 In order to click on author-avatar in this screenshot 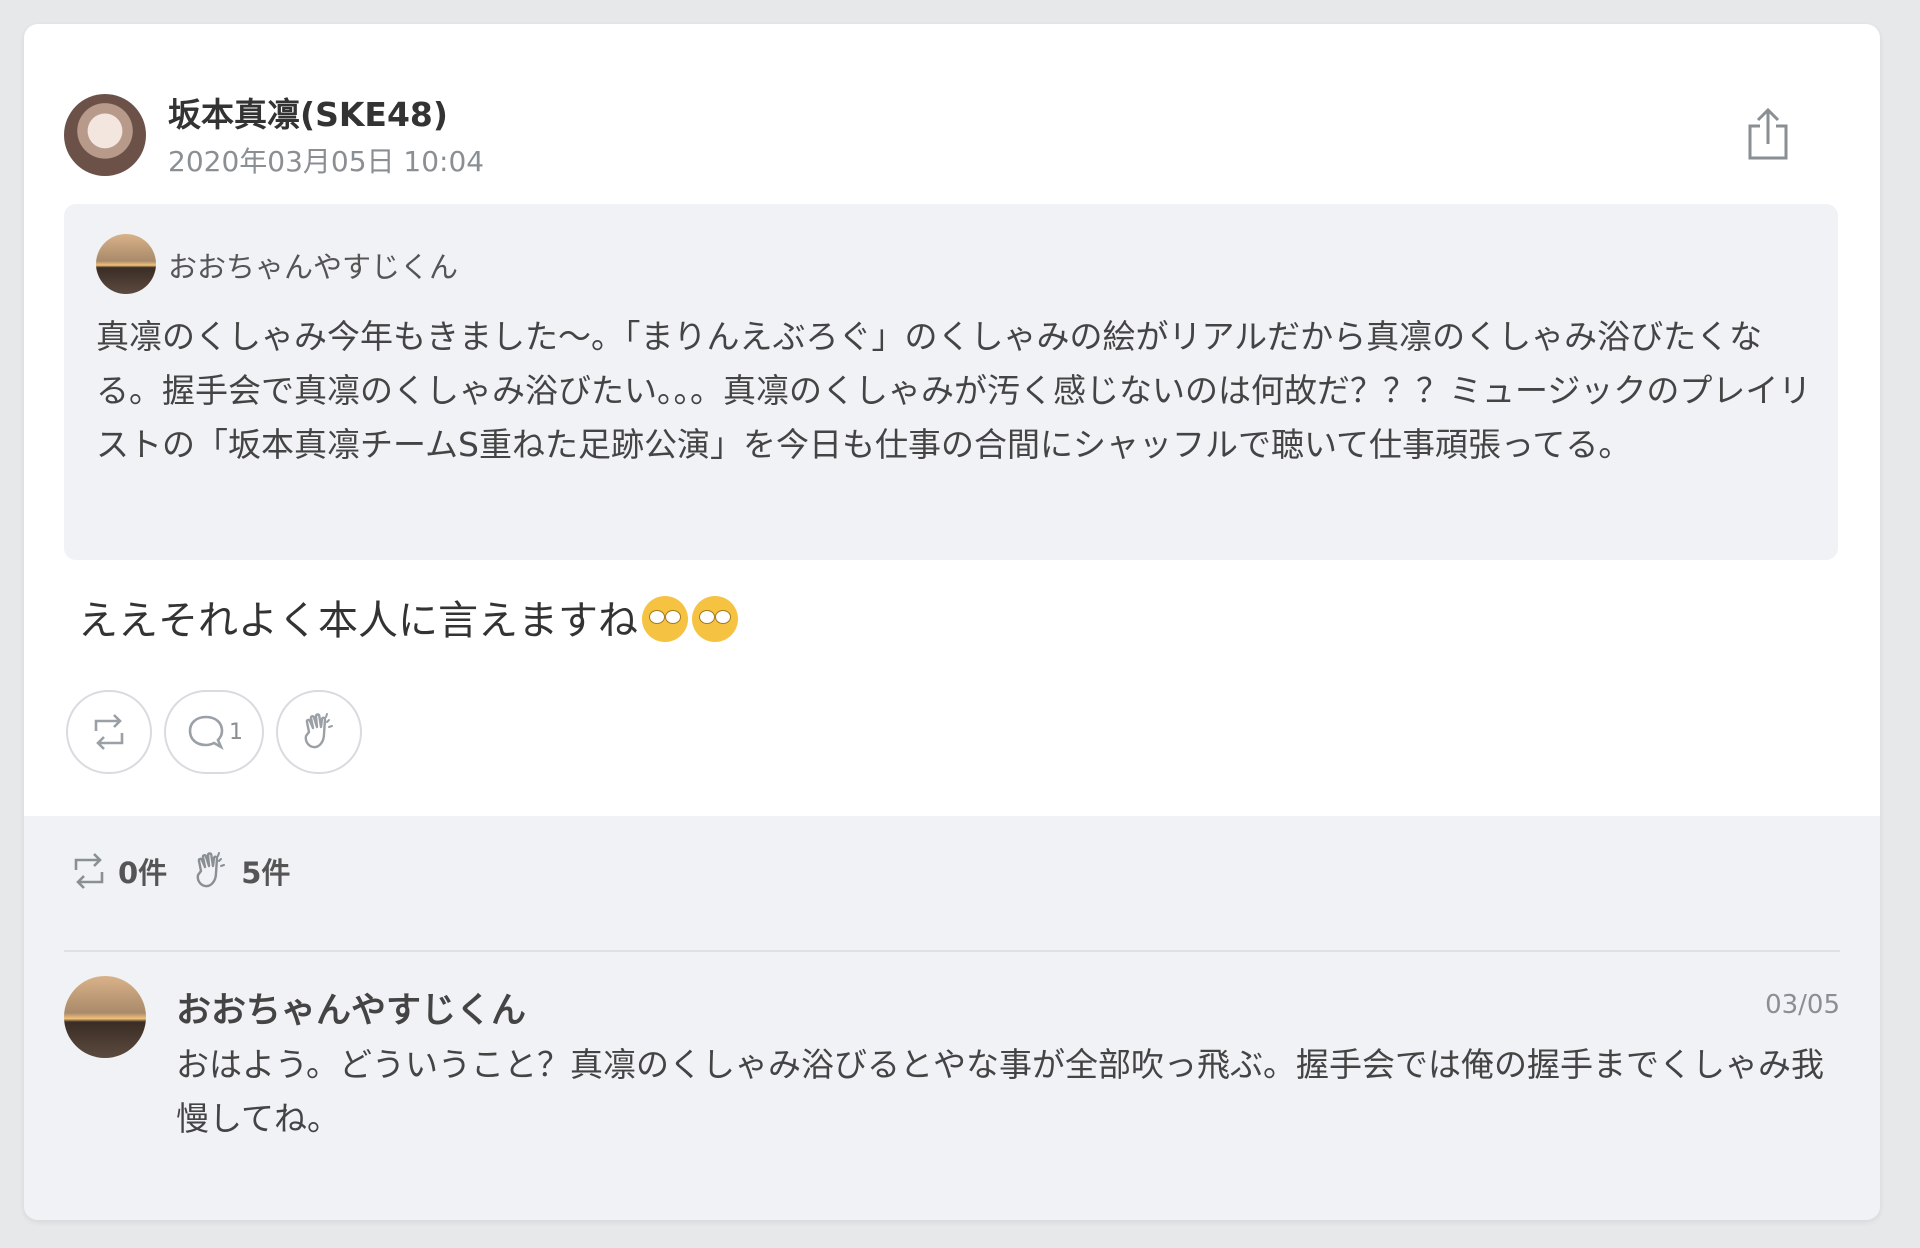, I will do `click(105, 135)`.